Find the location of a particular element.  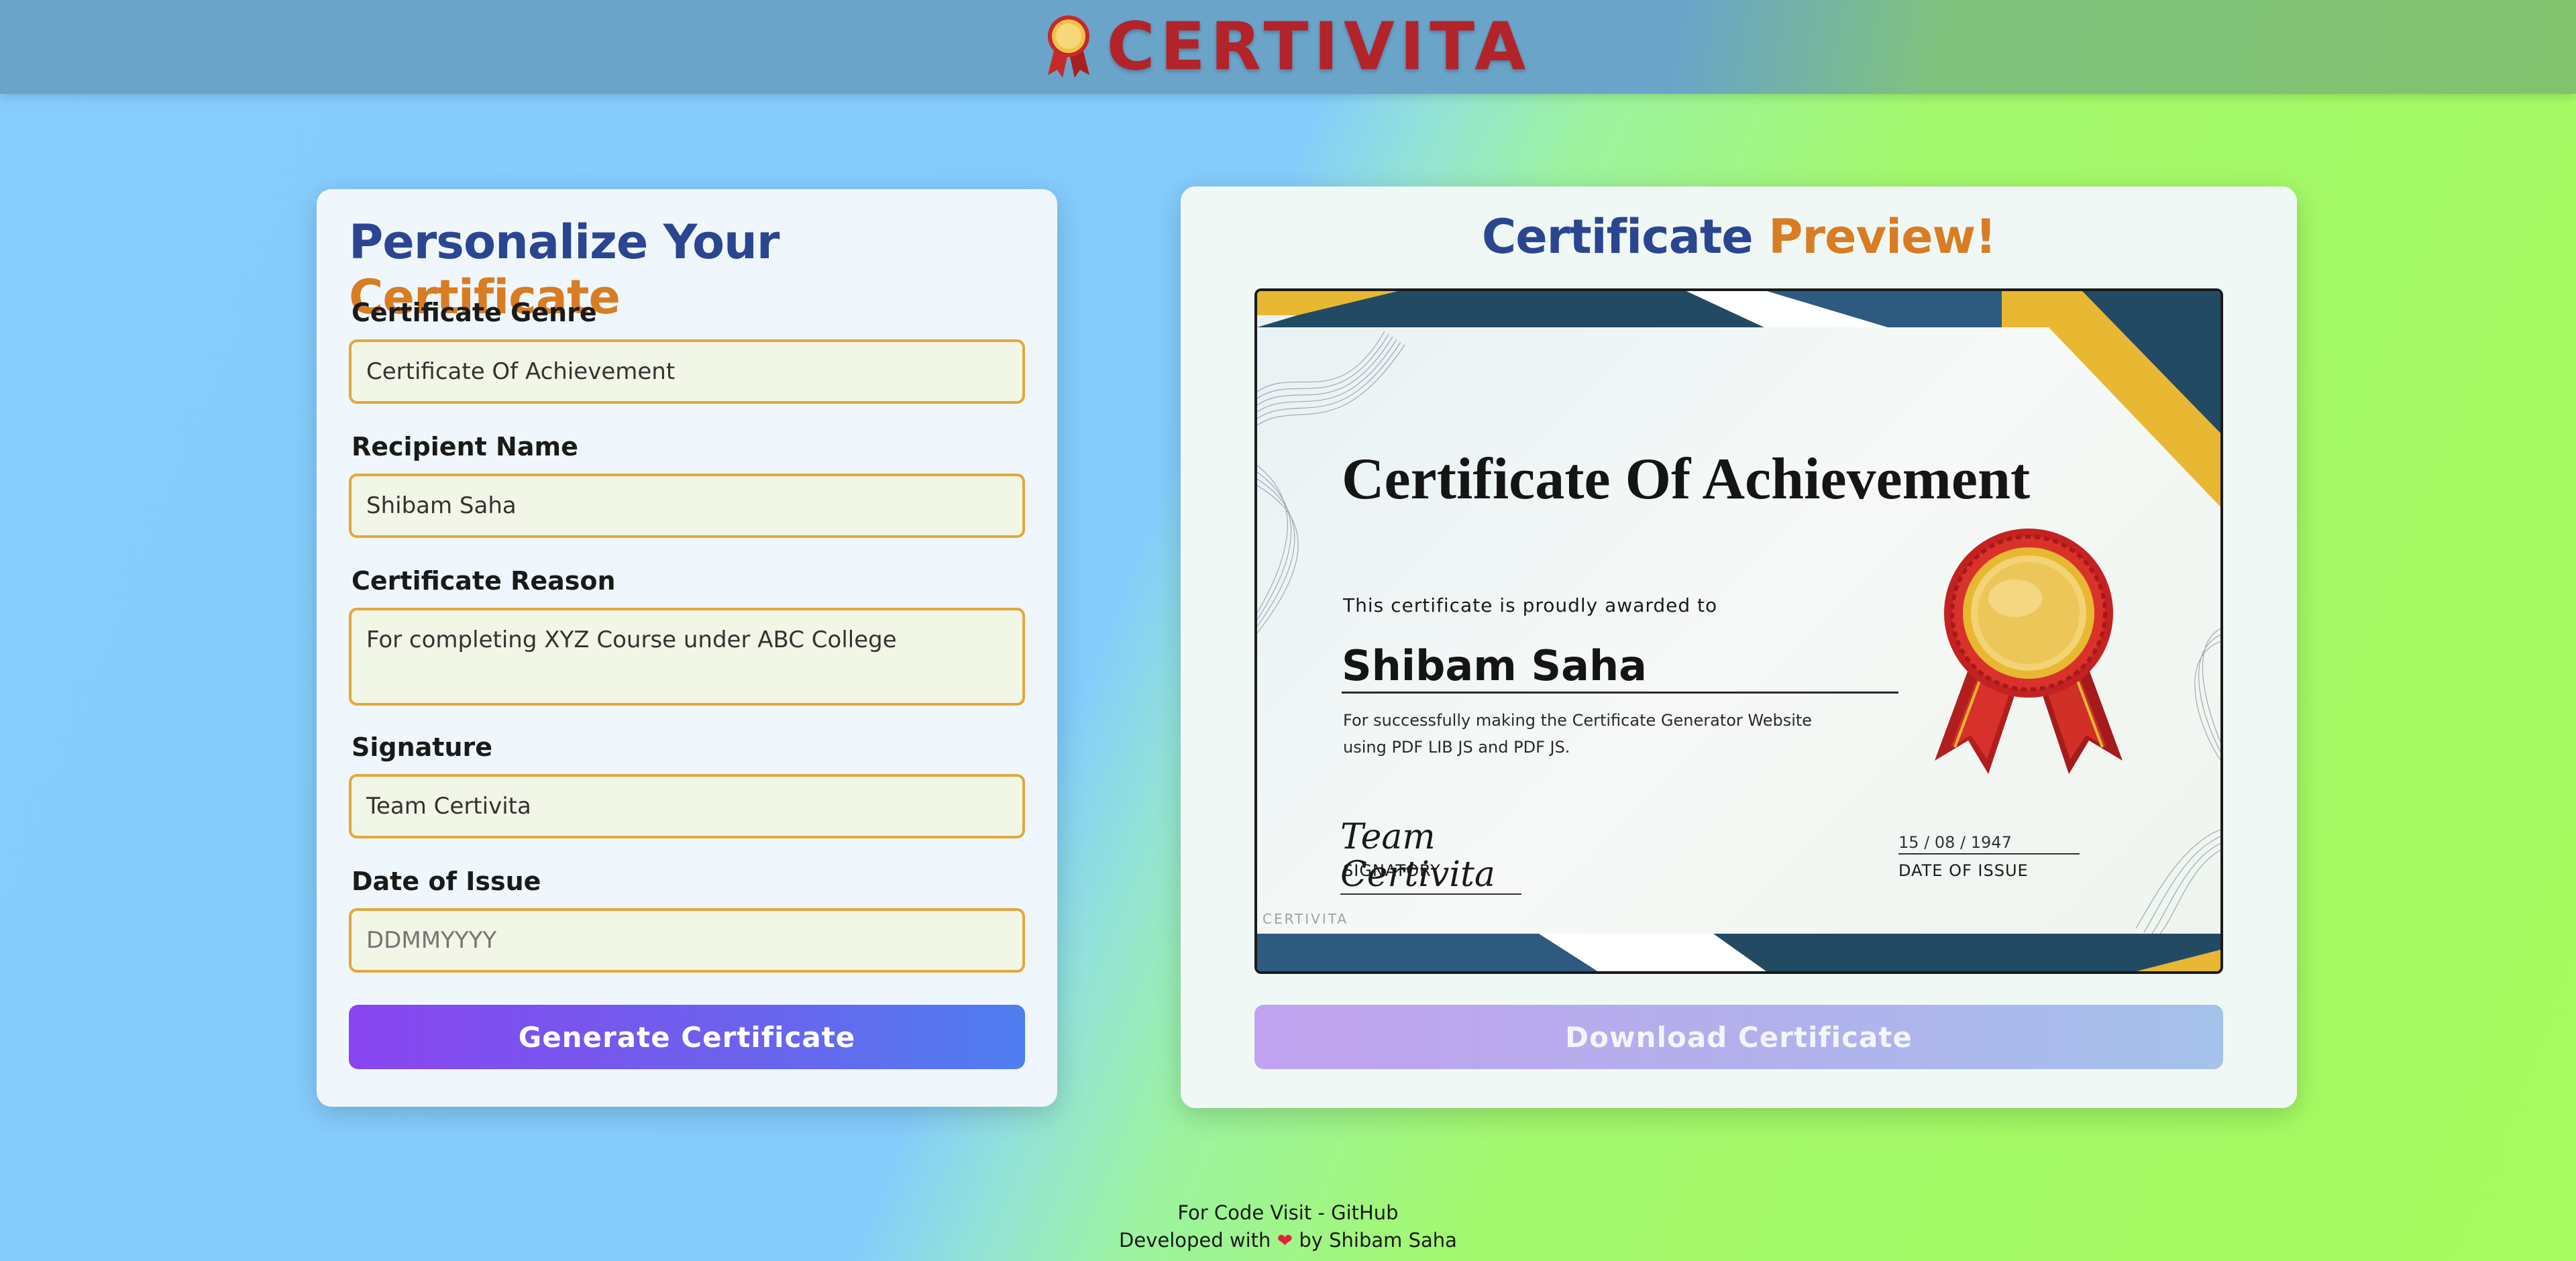

download-certificate-button: Download Certificate is located at coordinates (1738, 1037).